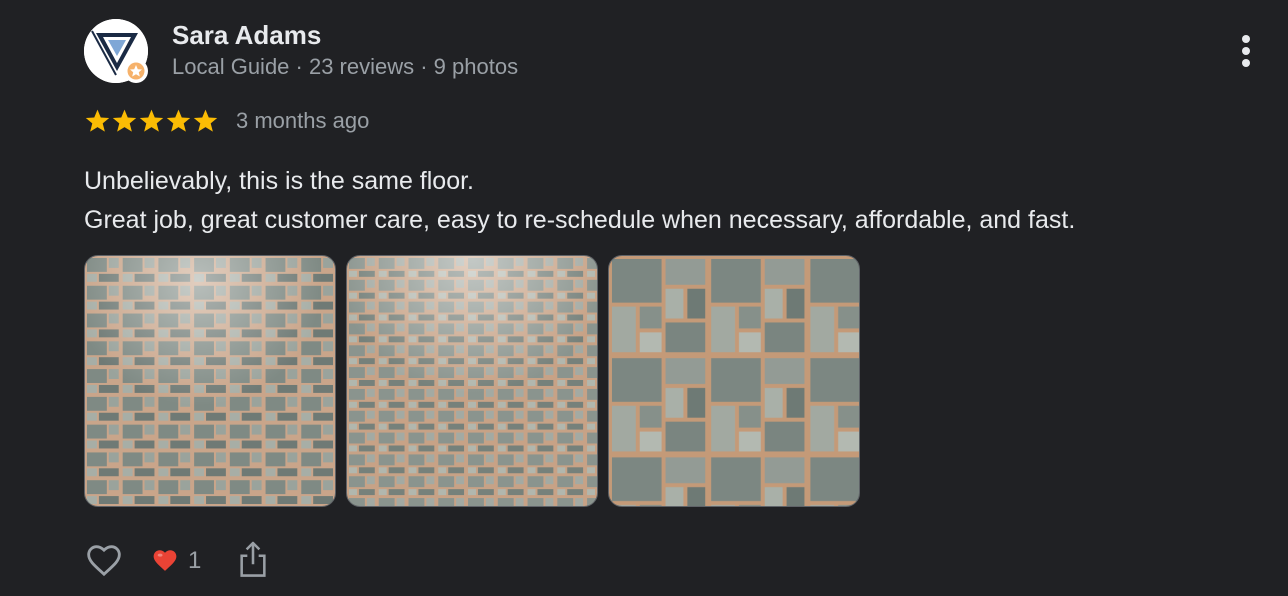  What do you see at coordinates (1246, 52) in the screenshot?
I see `more-vertical-icon` at bounding box center [1246, 52].